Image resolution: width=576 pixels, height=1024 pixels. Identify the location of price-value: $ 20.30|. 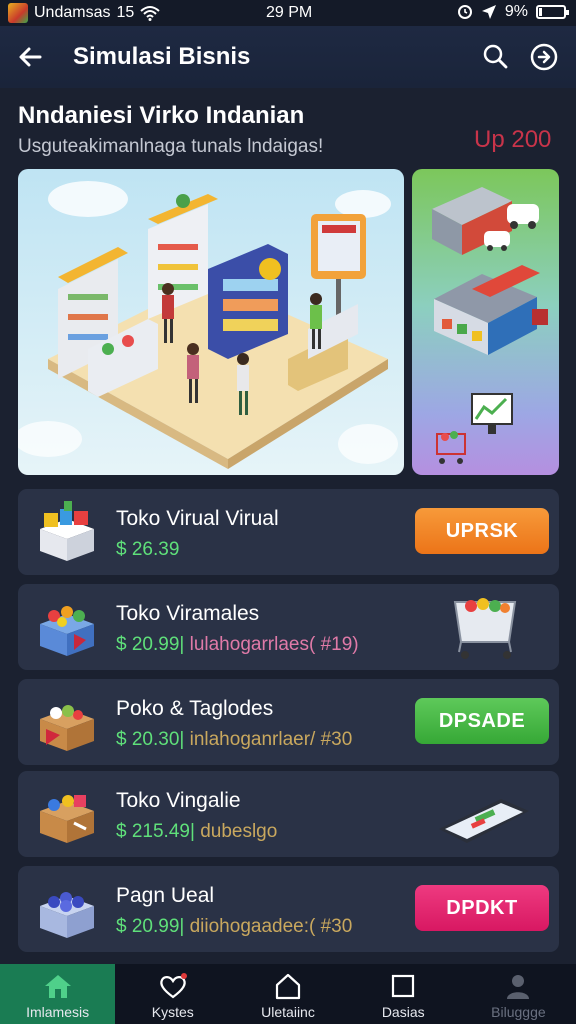
(150, 739).